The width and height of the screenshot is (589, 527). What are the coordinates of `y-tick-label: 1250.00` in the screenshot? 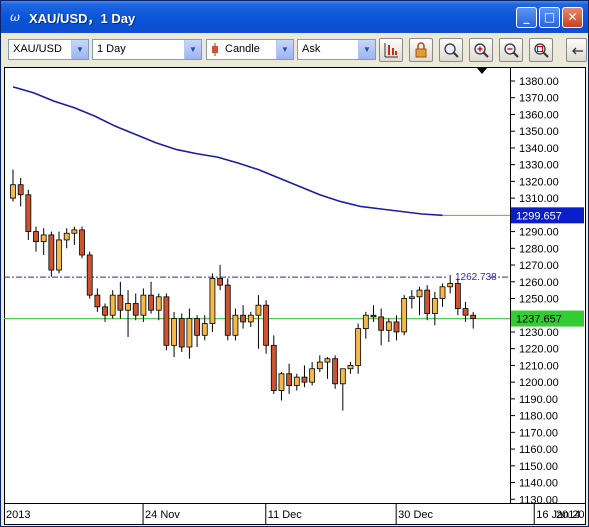 It's located at (539, 299).